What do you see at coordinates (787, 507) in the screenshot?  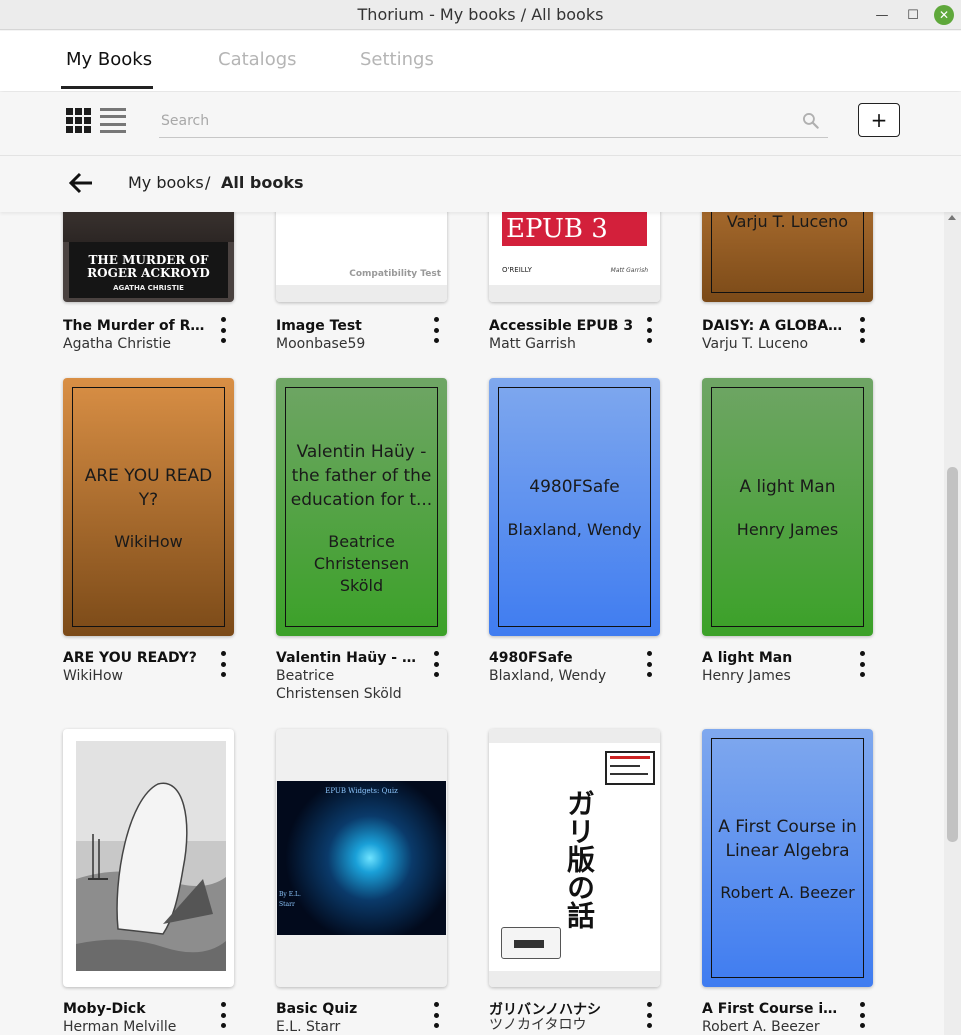 I see `book-cover: A light Man Henry James` at bounding box center [787, 507].